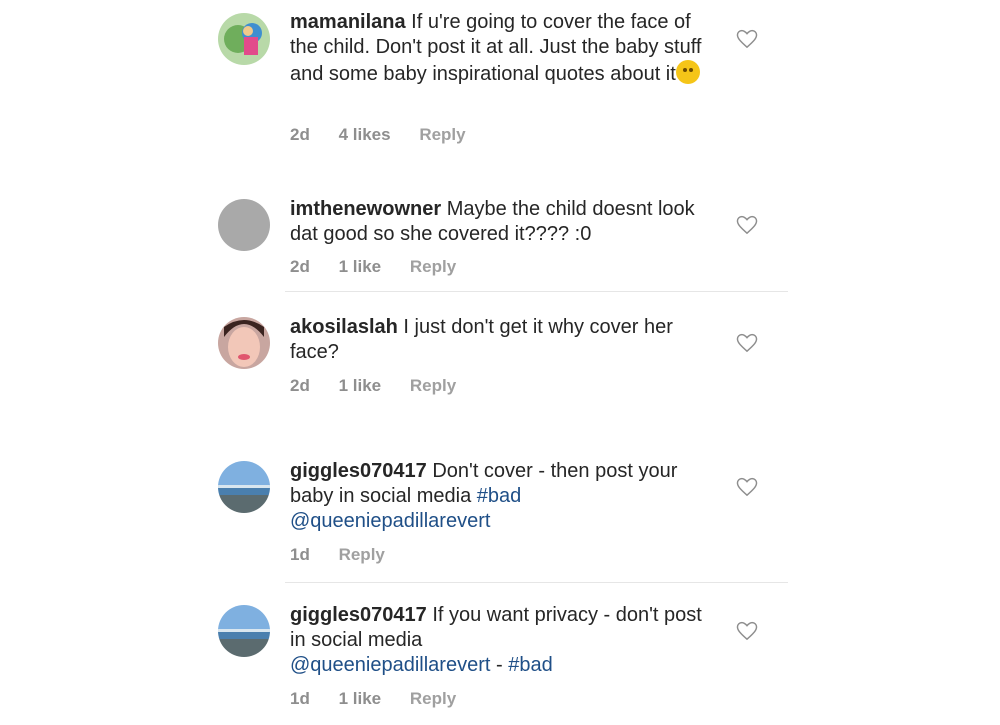 The image size is (1000, 725). I want to click on likes-count: 4 likes, so click(365, 134).